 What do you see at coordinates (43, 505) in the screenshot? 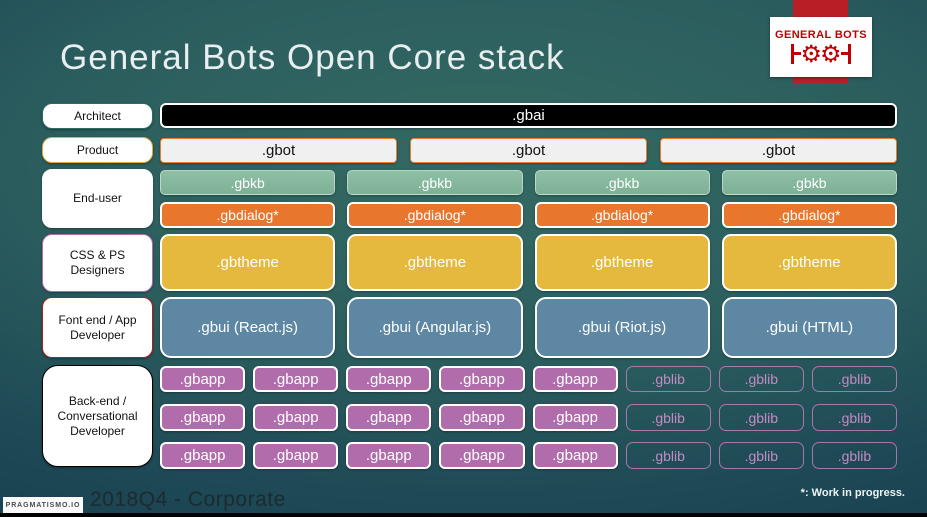
I see `pragmatismo-logo: PRAGMATISMO.IO` at bounding box center [43, 505].